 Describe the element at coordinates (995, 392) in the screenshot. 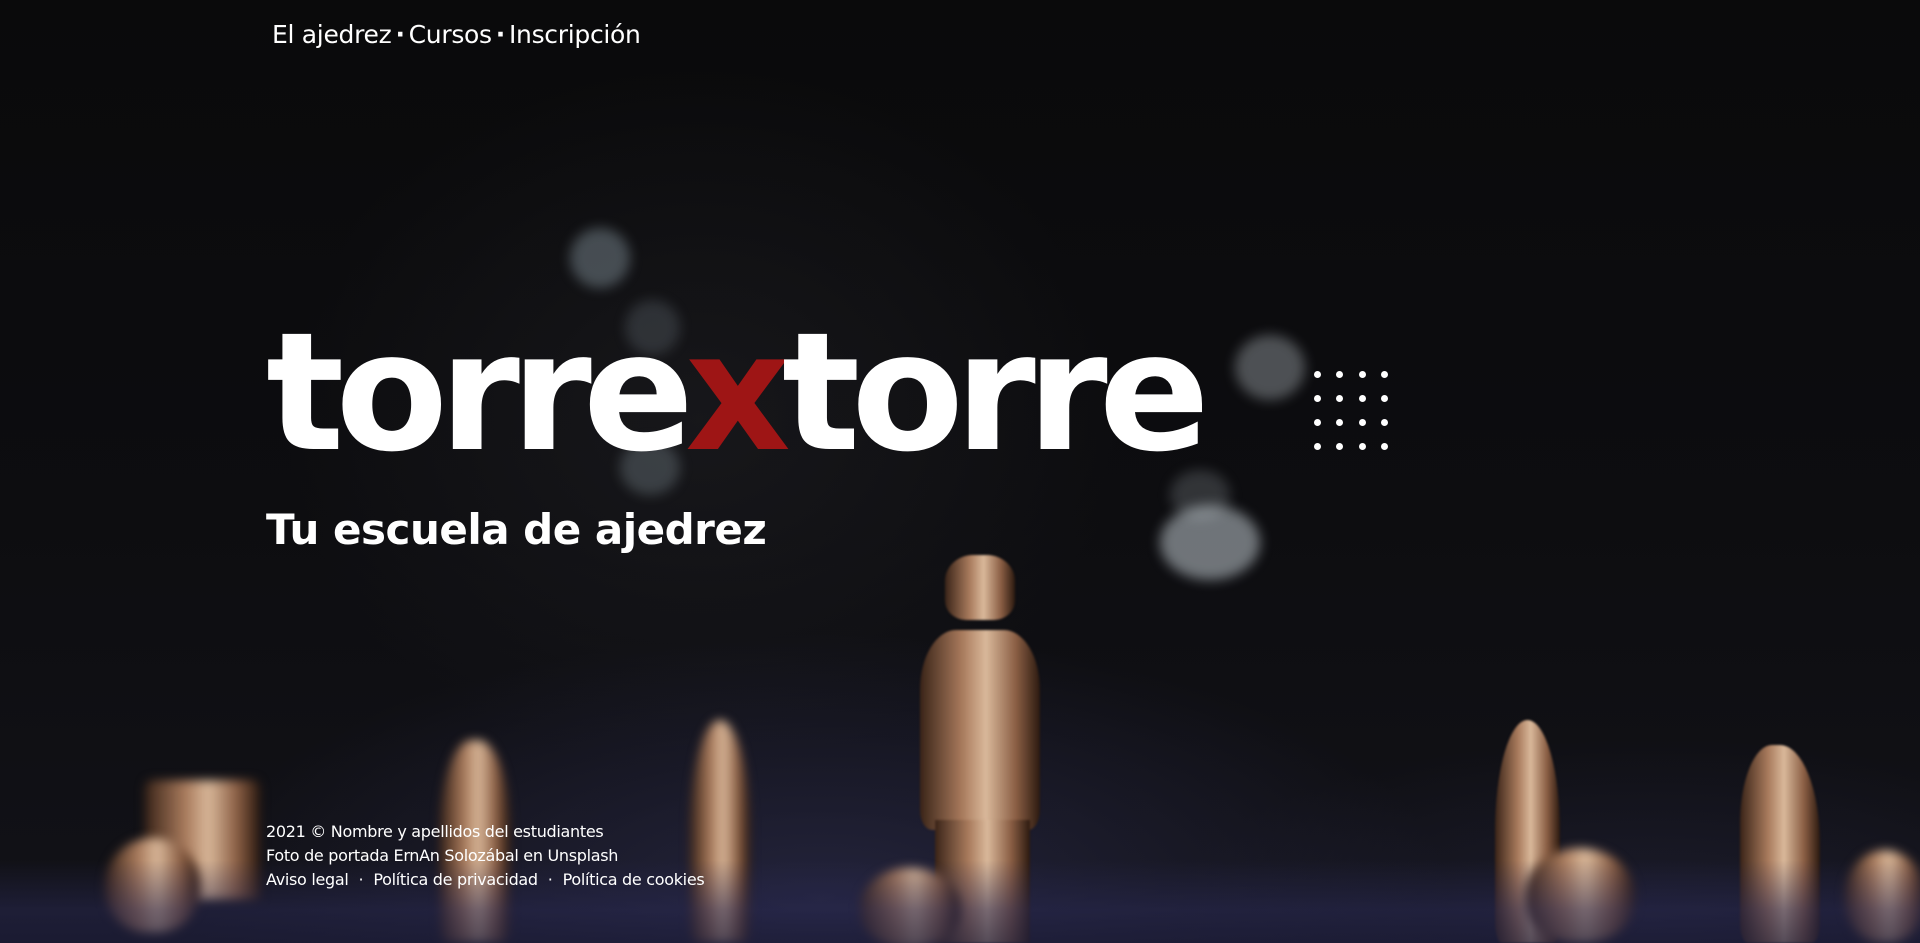

I see `logo-word-2: torre` at that location.